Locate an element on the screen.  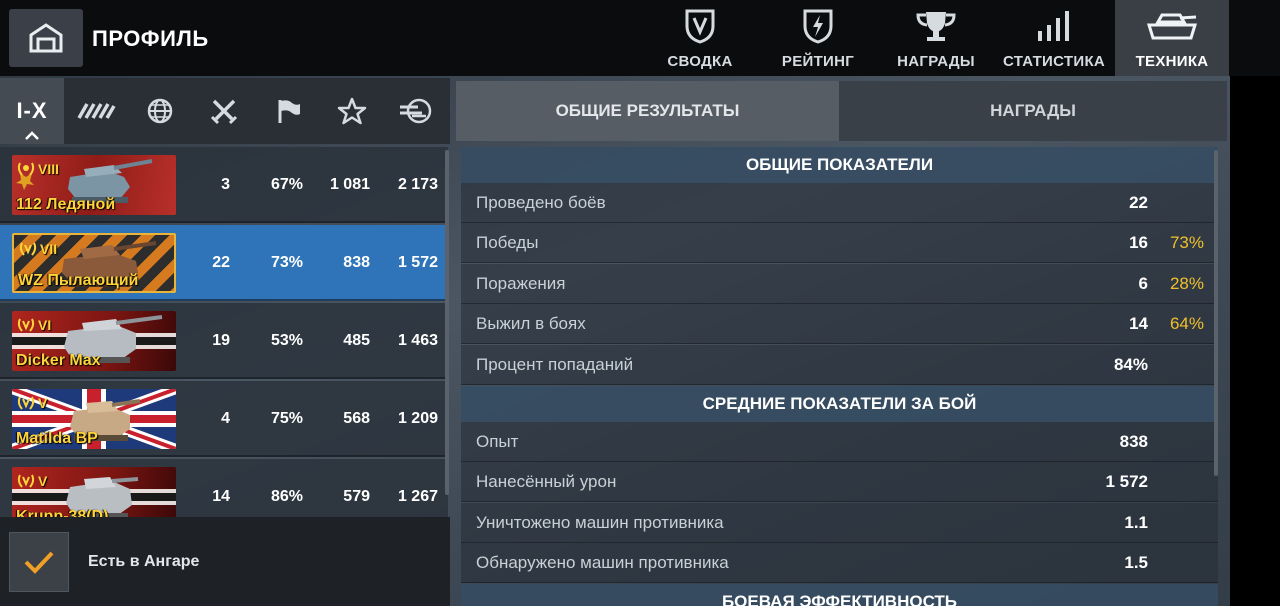
vehicle-card: V Matilda BP is located at coordinates (94, 419).